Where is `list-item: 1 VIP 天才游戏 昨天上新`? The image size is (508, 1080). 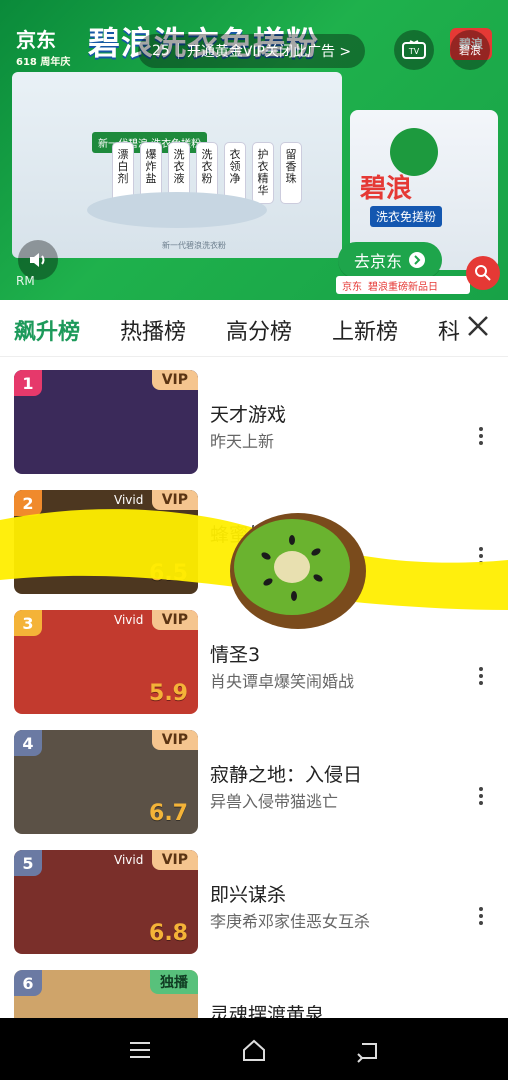 list-item: 1 VIP 天才游戏 昨天上新 is located at coordinates (254, 417).